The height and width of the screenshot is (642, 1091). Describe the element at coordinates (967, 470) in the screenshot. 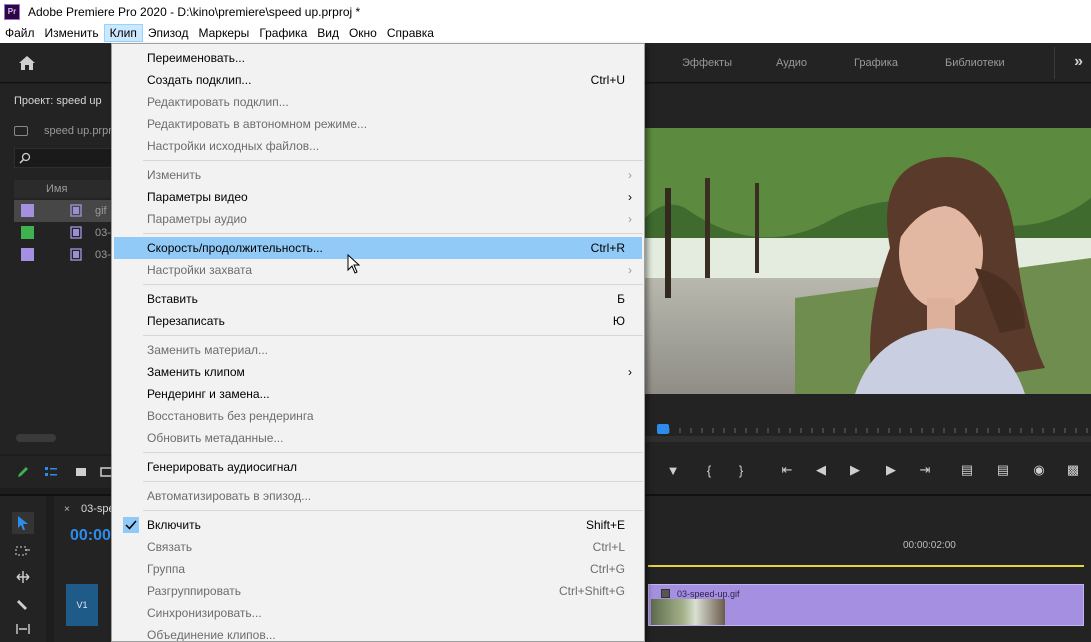

I see `lift-icon: ▤` at that location.